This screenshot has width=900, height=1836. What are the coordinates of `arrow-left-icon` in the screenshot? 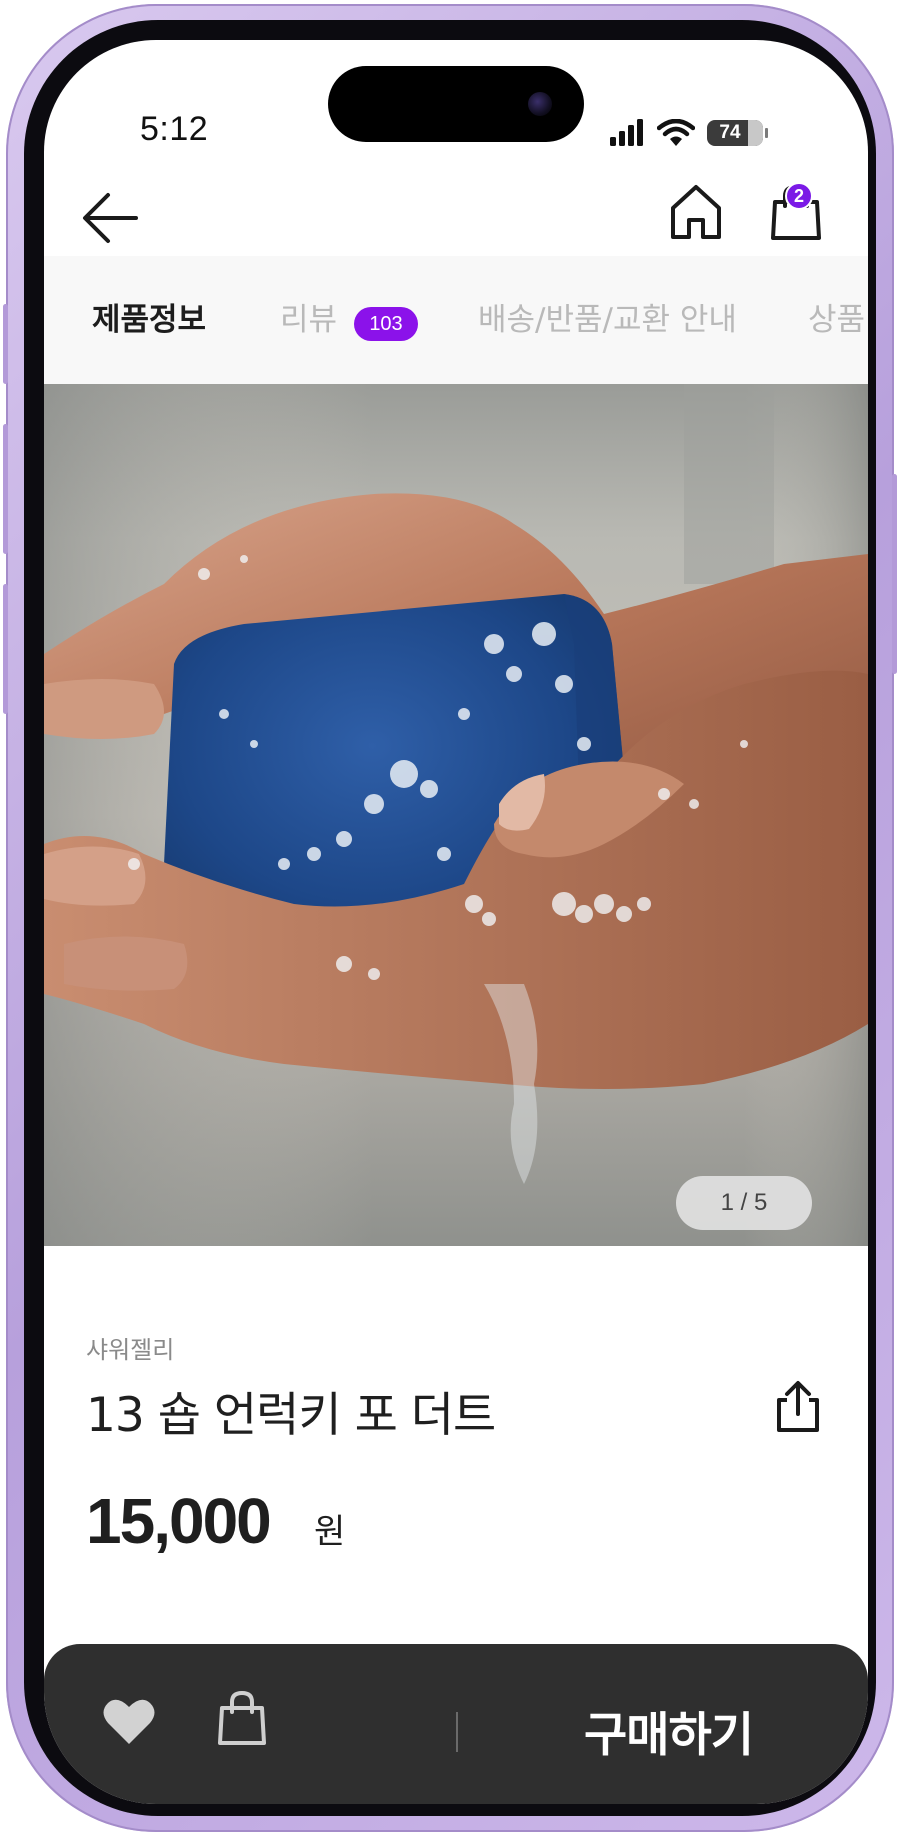 It's located at (110, 220).